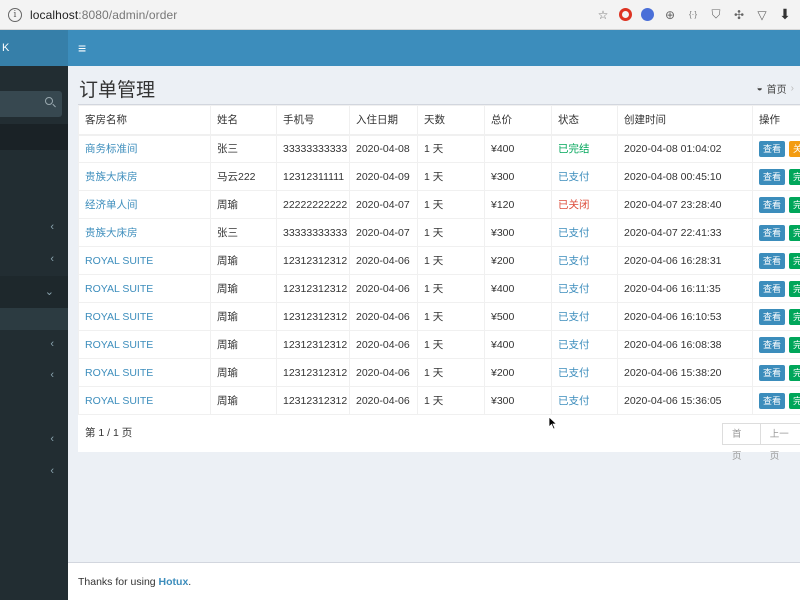 This screenshot has width=800, height=600. Describe the element at coordinates (685, 400) in the screenshot. I see `created-time: 2020-04-06 15:36:05` at that location.